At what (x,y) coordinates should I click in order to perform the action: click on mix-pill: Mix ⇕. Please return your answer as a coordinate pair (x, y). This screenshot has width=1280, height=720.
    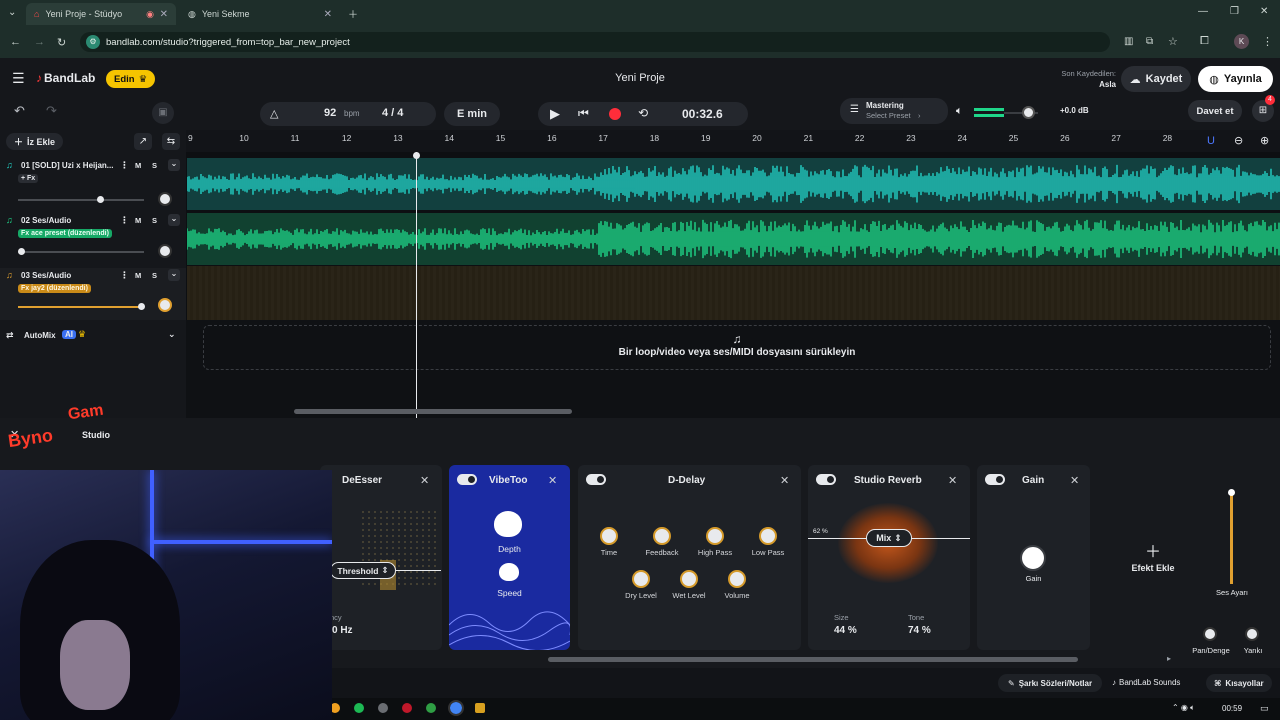
    Looking at the image, I should click on (889, 538).